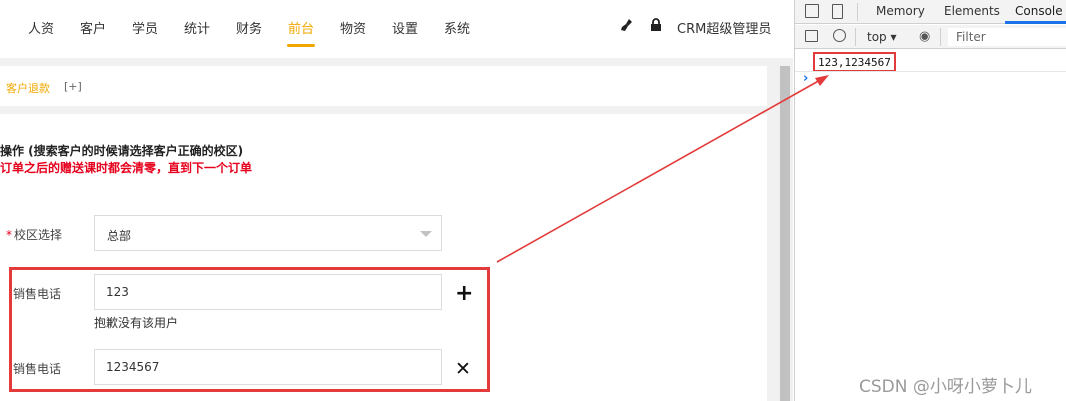 Image resolution: width=1066 pixels, height=401 pixels. What do you see at coordinates (1007, 37) in the screenshot?
I see `console-filter-input: Filter` at bounding box center [1007, 37].